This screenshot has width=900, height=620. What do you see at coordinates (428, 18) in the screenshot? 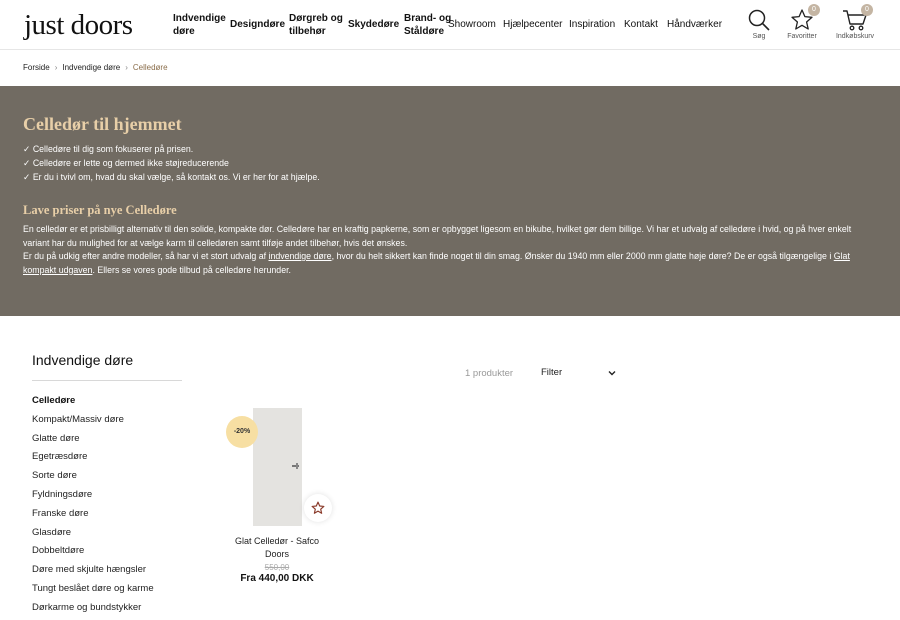
I see `nav-label-line1: Brand- og` at bounding box center [428, 18].